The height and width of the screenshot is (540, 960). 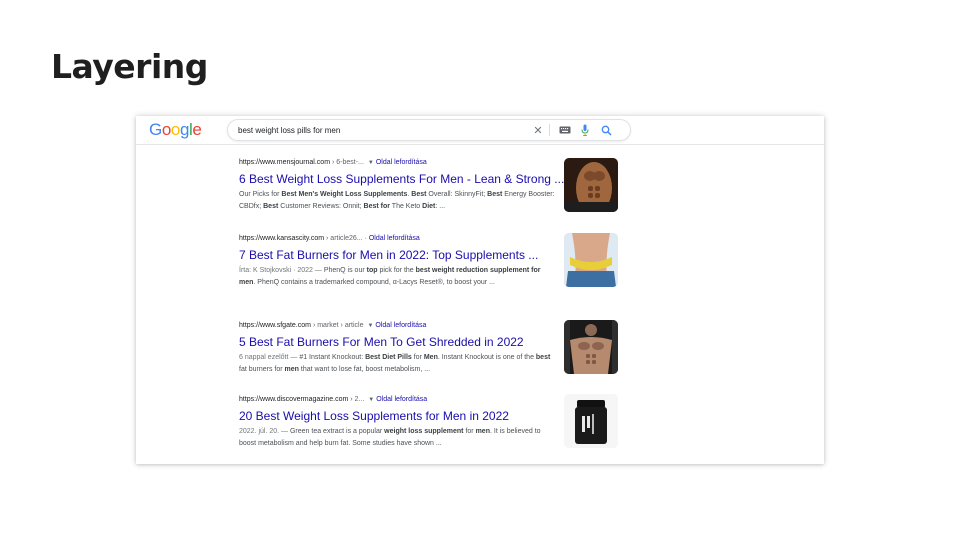 I want to click on search-header: Google ✕, so click(x=480, y=130).